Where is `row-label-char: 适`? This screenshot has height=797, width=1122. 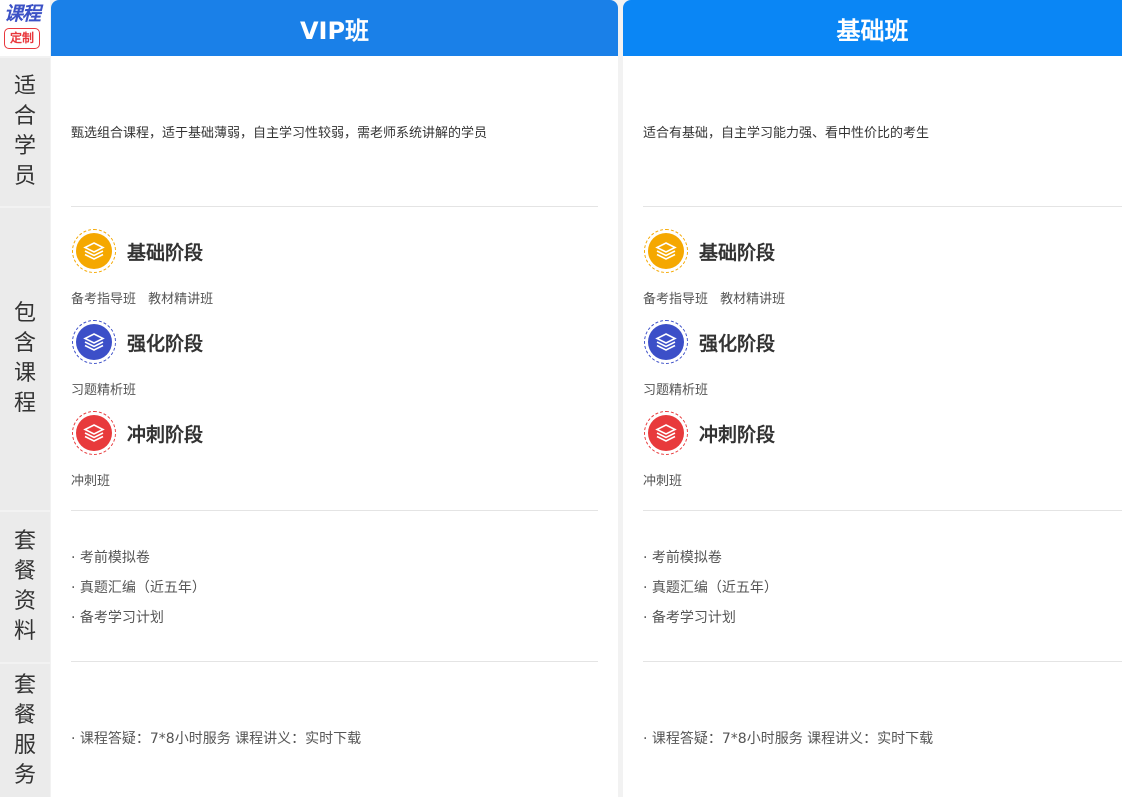
row-label-char: 适 is located at coordinates (24, 86).